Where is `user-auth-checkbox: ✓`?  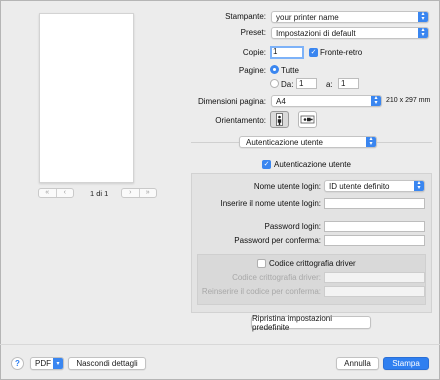
user-auth-checkbox: ✓ is located at coordinates (266, 164).